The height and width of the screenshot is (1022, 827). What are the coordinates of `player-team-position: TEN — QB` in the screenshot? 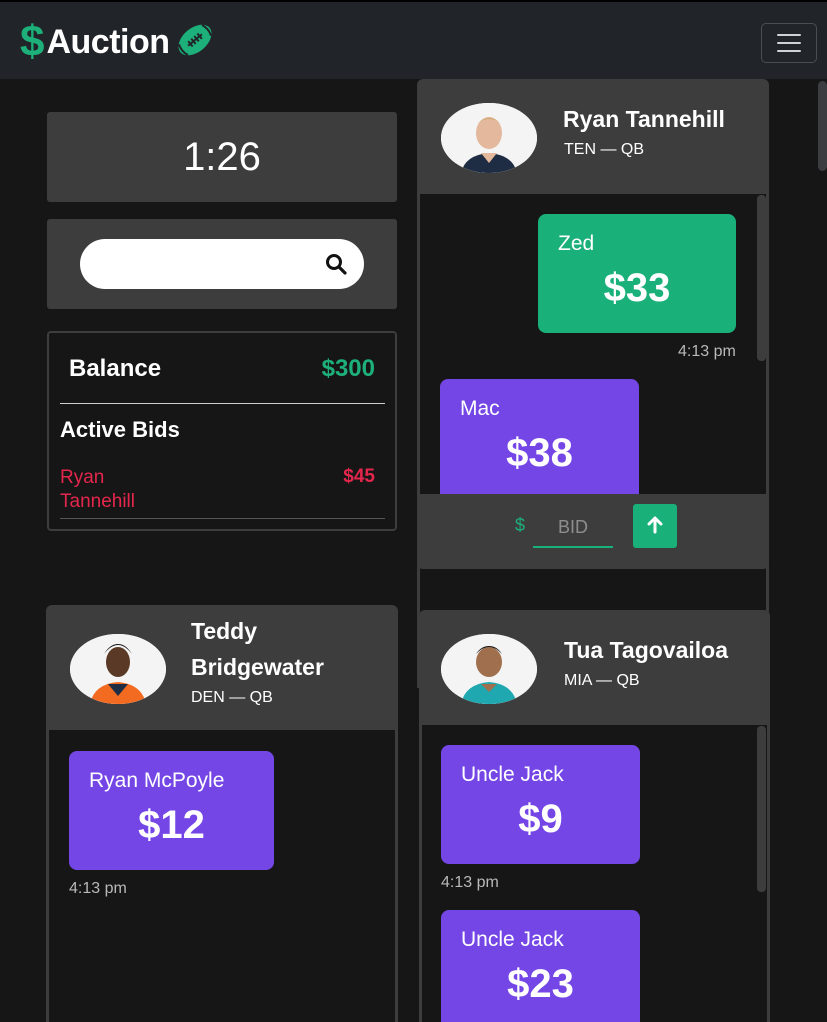 It's located at (604, 149).